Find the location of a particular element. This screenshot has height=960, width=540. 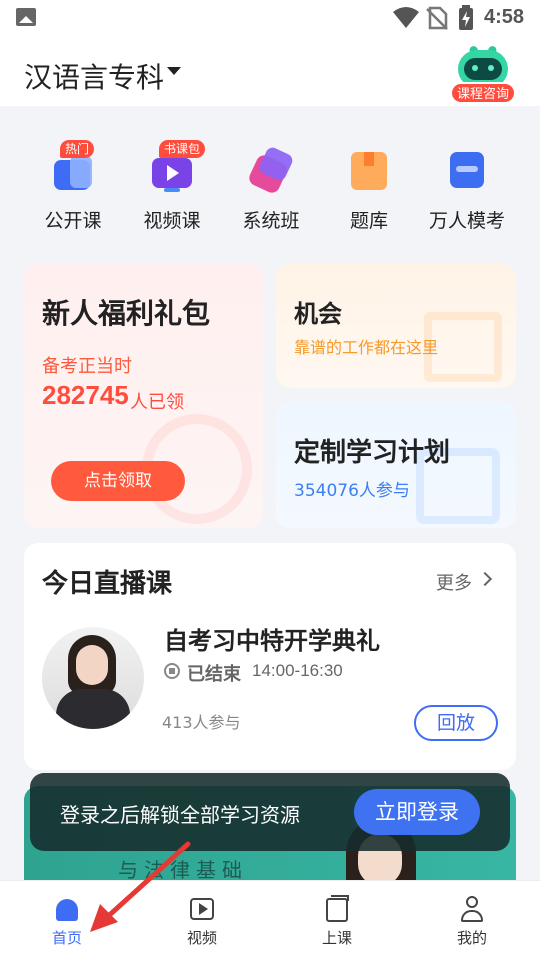

no-sim-icon is located at coordinates (437, 18).